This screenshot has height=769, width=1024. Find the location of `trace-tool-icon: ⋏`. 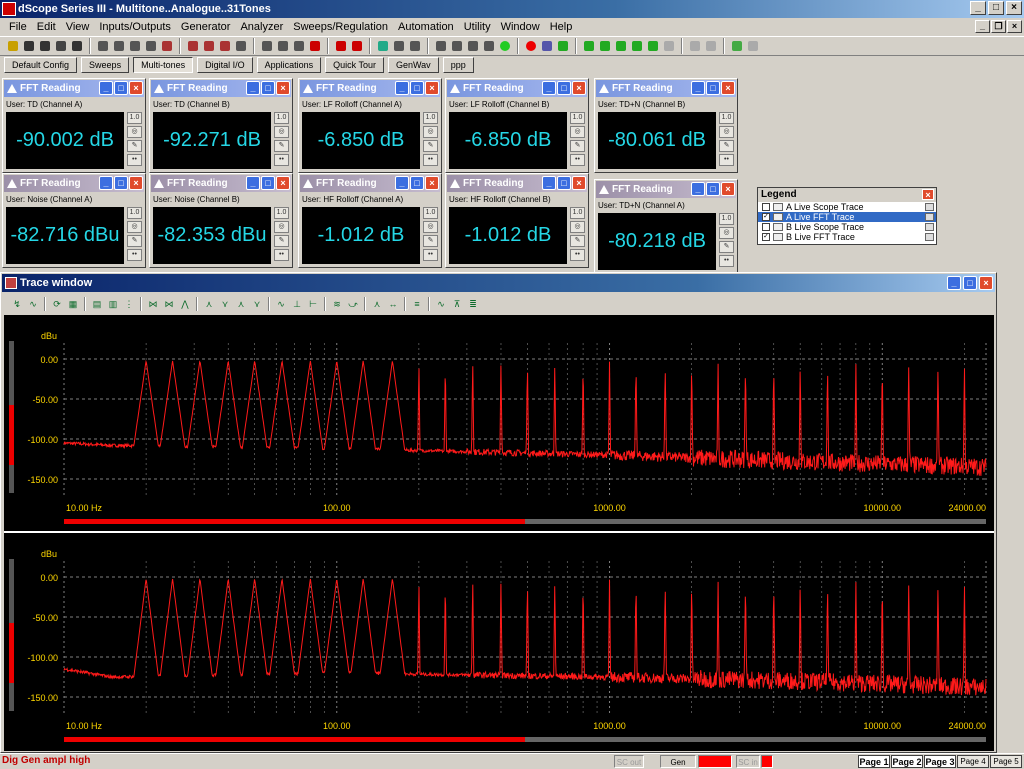

trace-tool-icon: ⋏ is located at coordinates (209, 304).